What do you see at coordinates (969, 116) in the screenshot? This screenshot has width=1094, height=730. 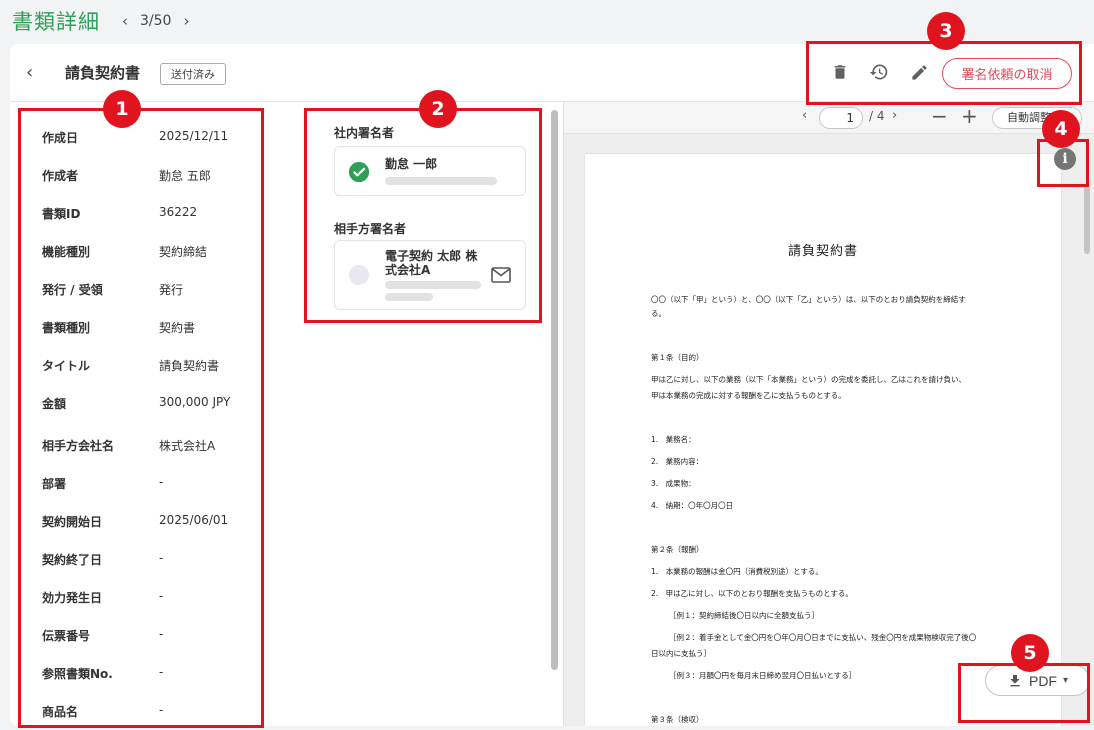 I see `zoom-in-icon: +` at bounding box center [969, 116].